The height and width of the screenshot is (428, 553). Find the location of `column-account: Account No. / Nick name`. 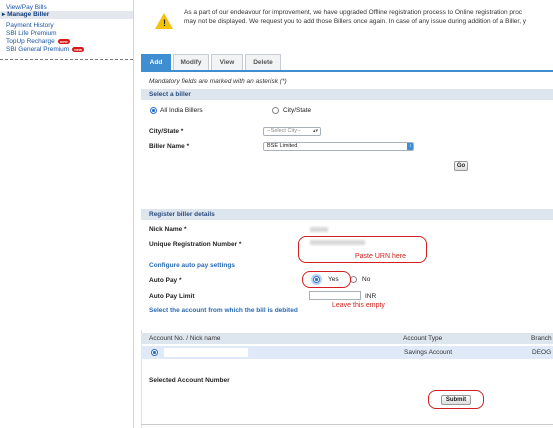

column-account: Account No. / Nick name is located at coordinates (185, 338).